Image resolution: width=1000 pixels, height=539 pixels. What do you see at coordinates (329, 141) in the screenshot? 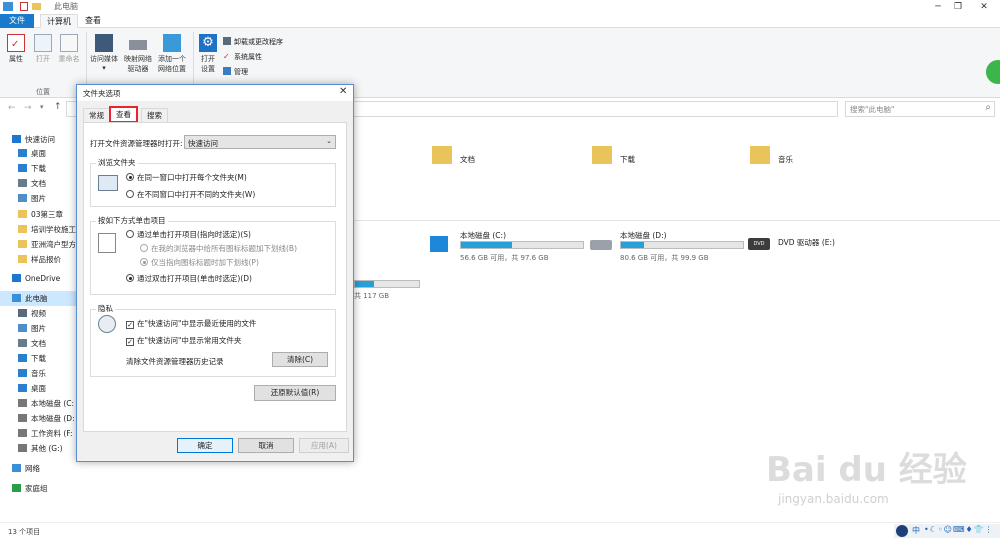
I see `chevron-down-icon: ⌄` at bounding box center [329, 141].